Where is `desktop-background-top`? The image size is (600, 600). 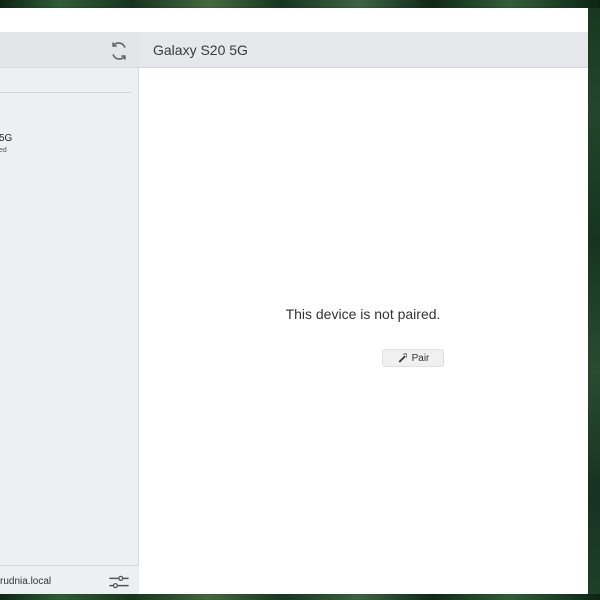 desktop-background-top is located at coordinates (300, 4).